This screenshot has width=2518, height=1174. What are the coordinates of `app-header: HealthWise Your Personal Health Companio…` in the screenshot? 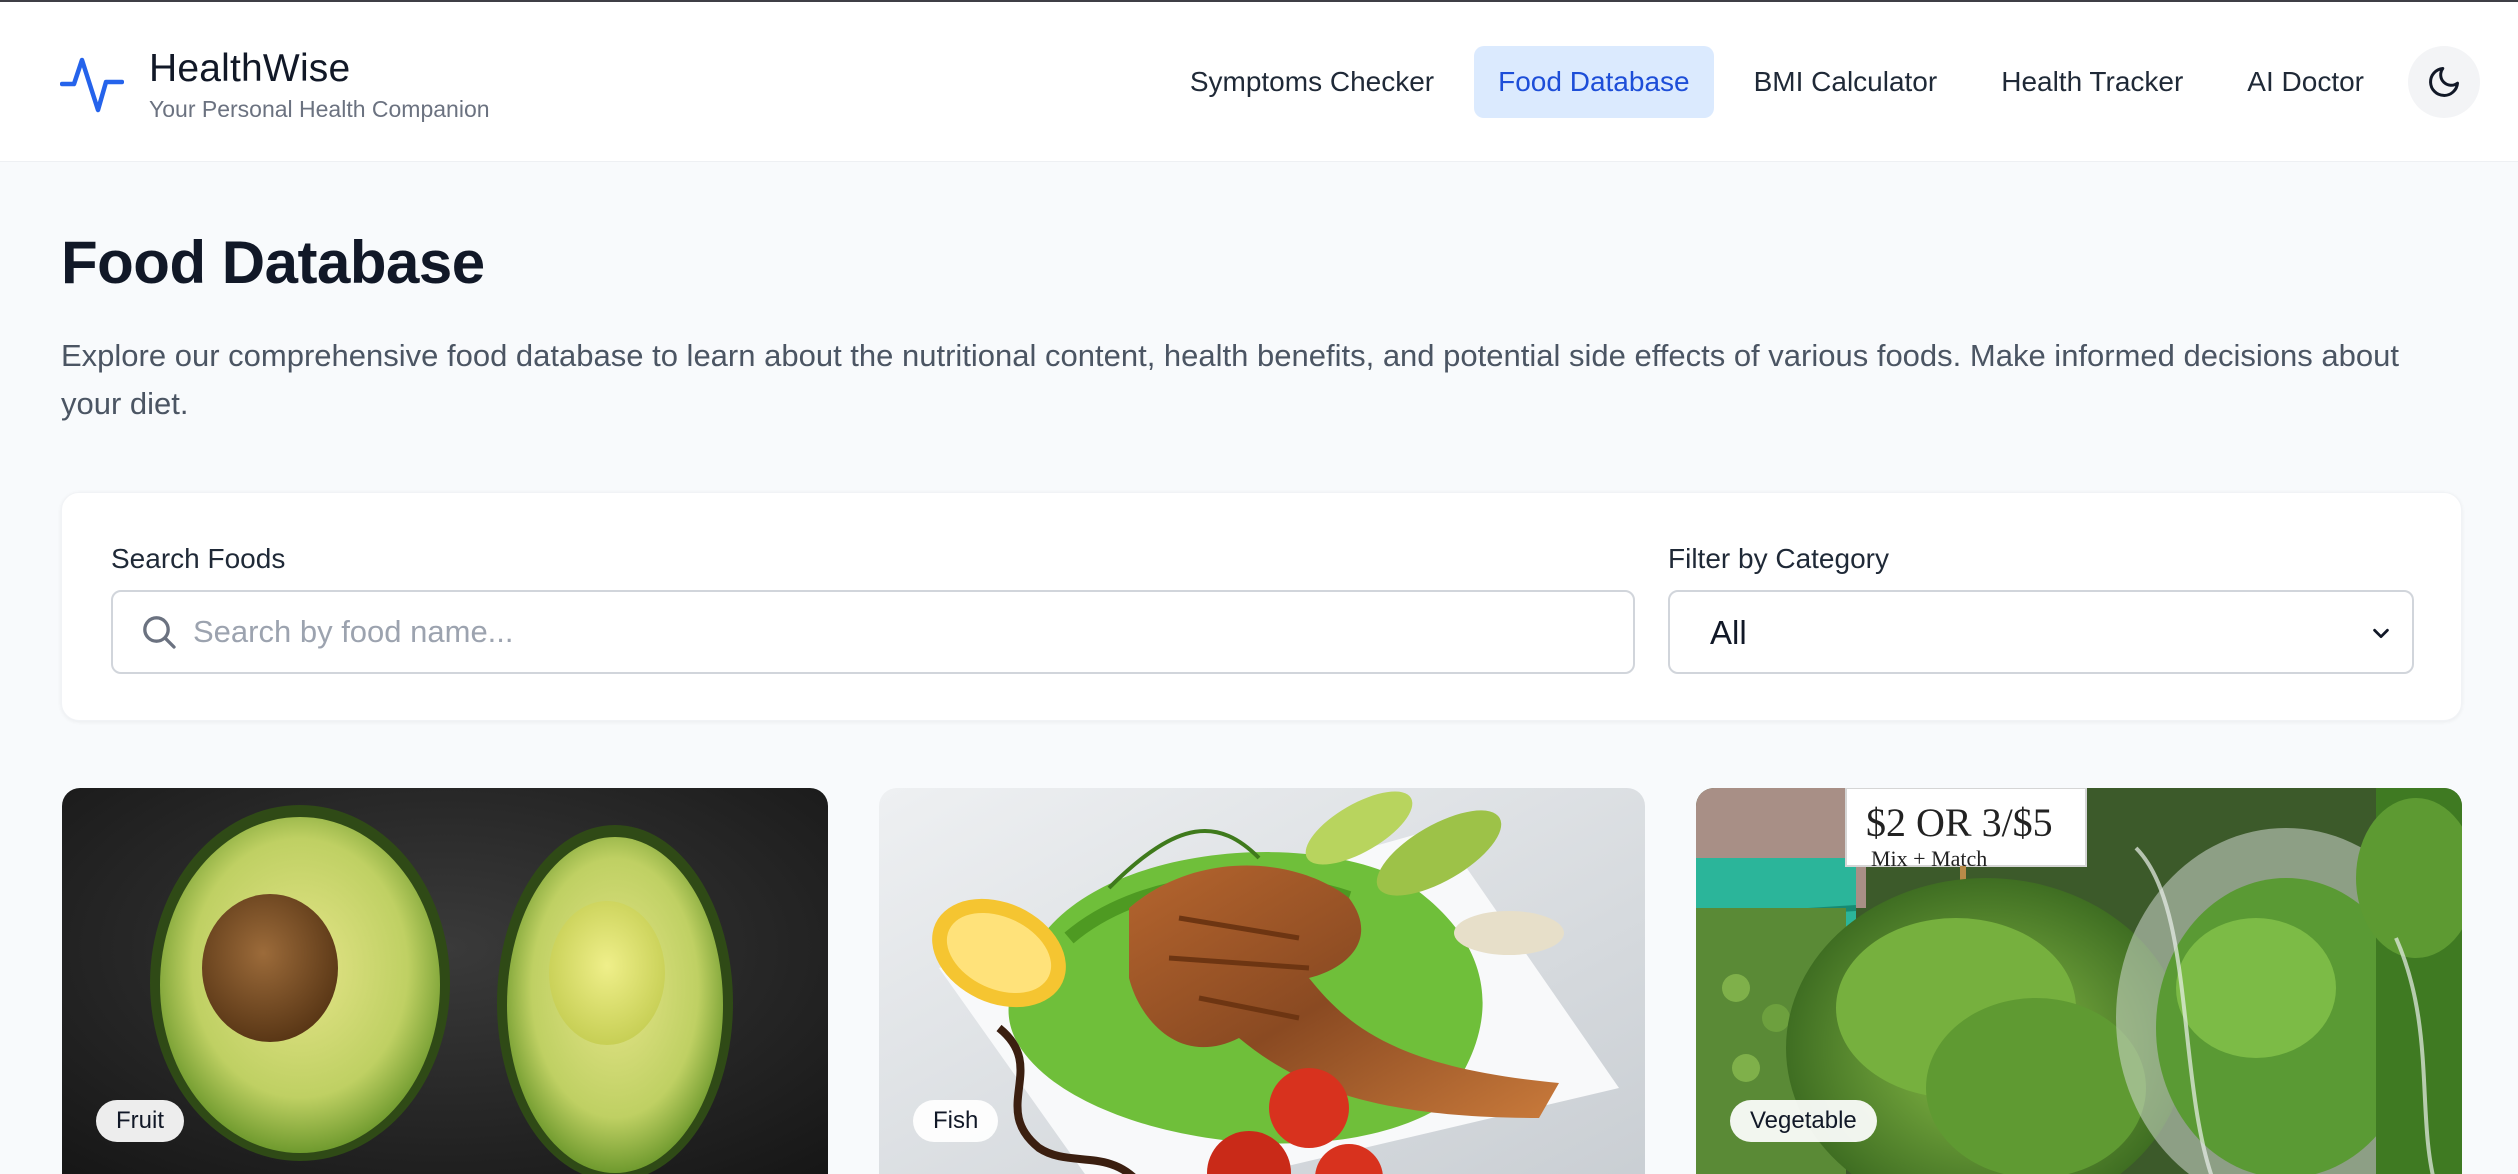 It's located at (1259, 82).